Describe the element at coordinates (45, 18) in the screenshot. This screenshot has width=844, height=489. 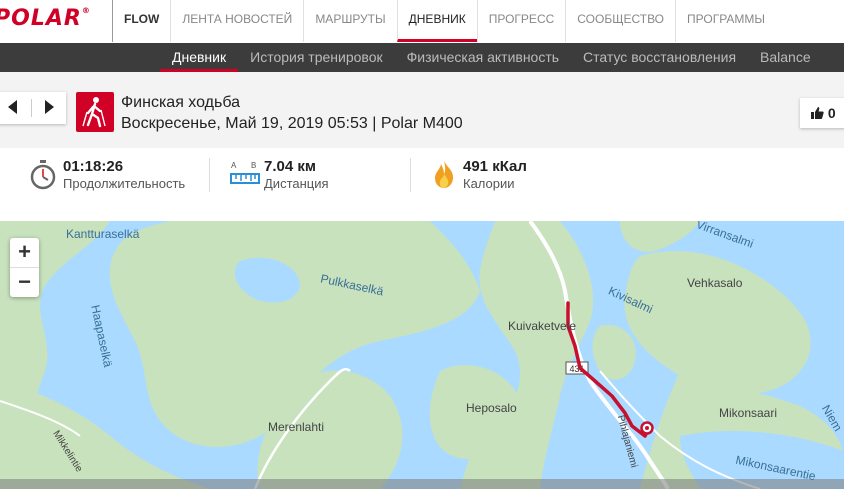
I see `polar-logo: POLAR®` at that location.